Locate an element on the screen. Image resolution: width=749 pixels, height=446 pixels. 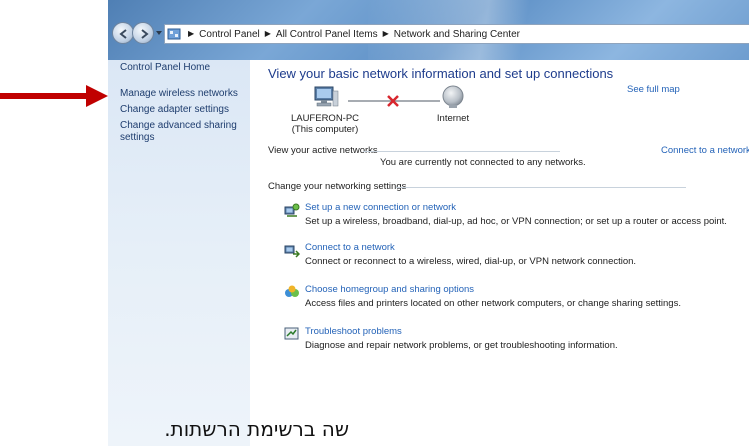
back-arrow-icon is located at coordinates (123, 34).